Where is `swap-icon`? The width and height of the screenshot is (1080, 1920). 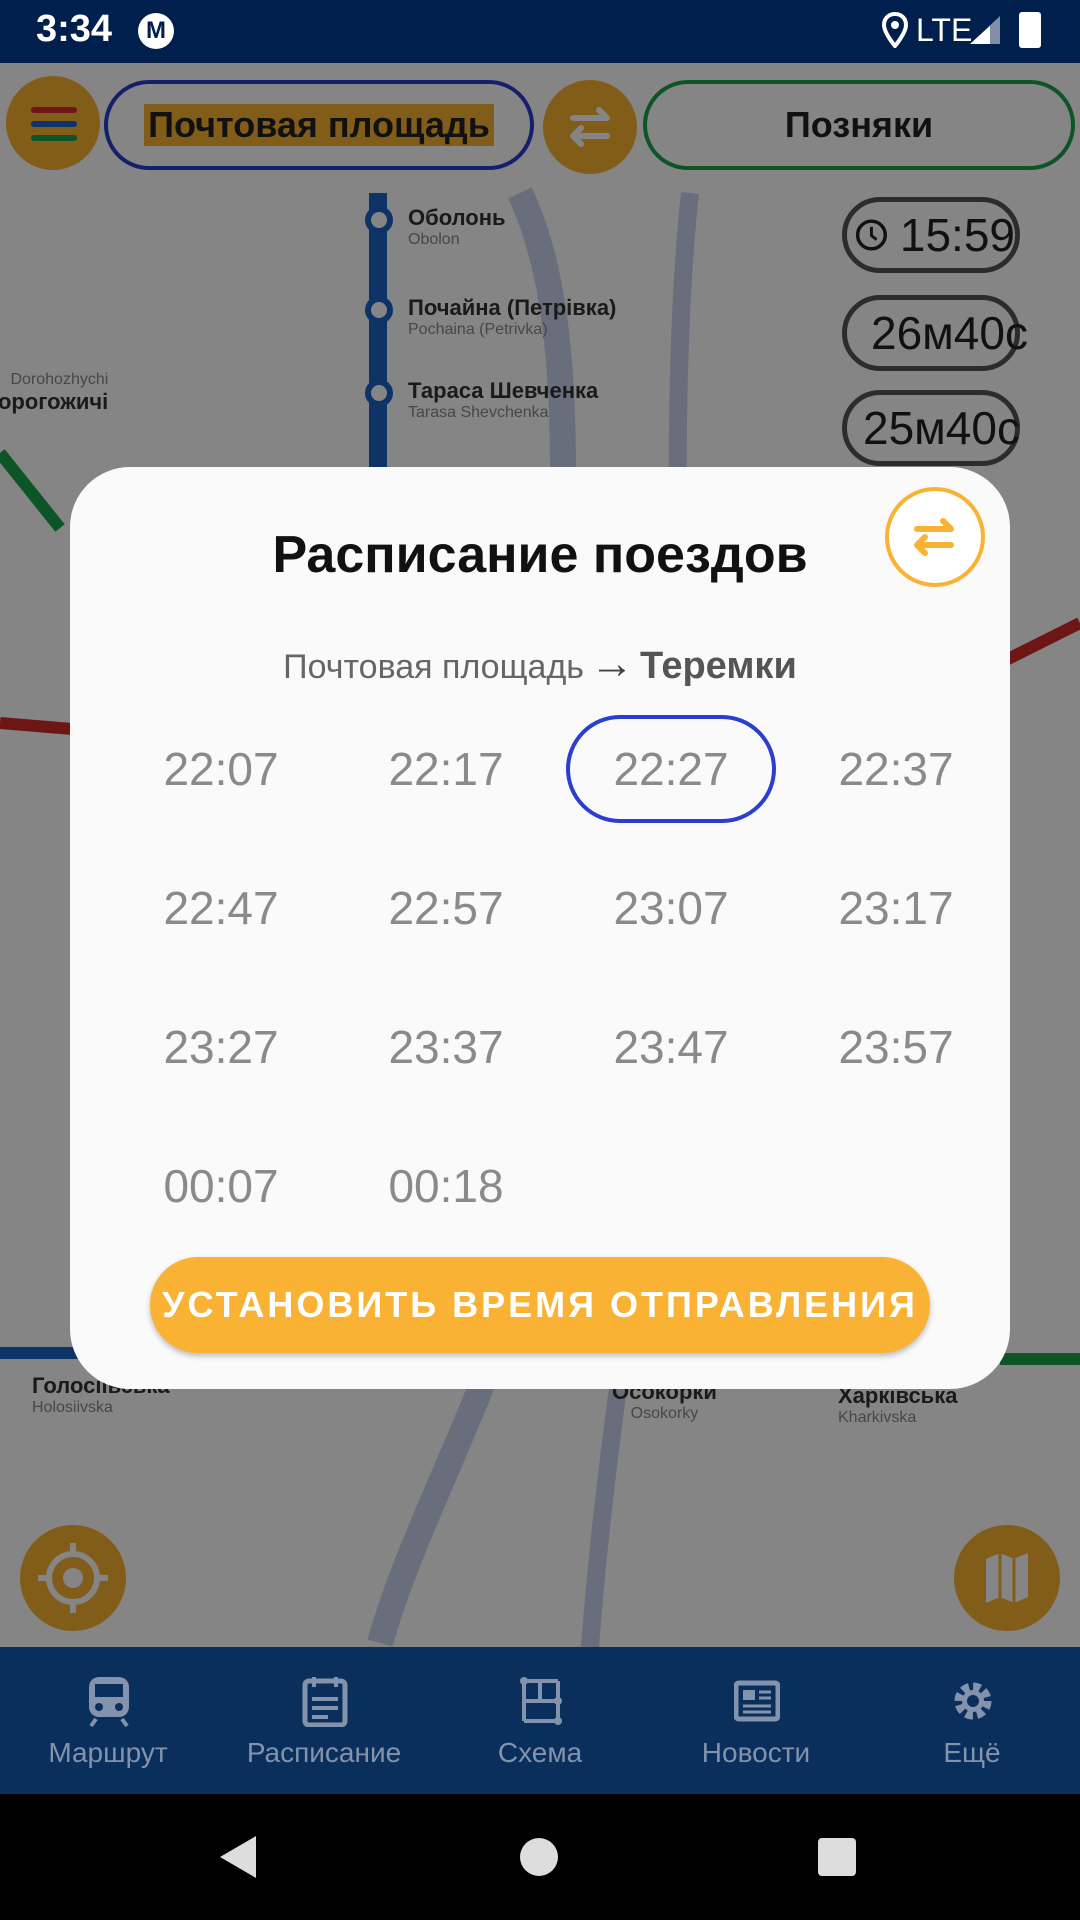 swap-icon is located at coordinates (934, 537).